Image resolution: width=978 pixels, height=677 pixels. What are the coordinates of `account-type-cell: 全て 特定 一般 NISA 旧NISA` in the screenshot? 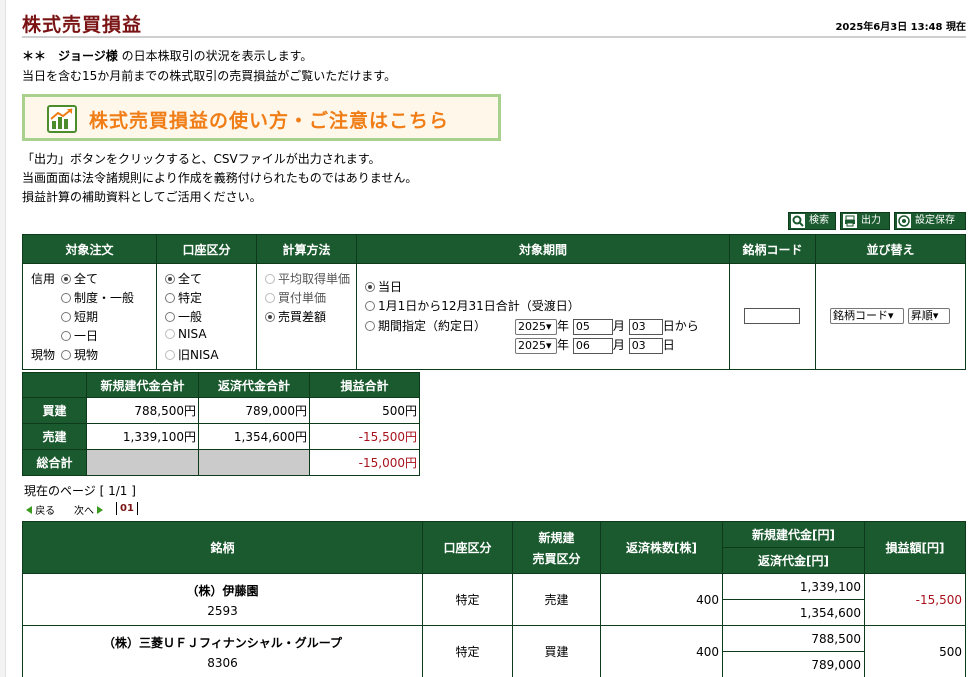 It's located at (206, 316).